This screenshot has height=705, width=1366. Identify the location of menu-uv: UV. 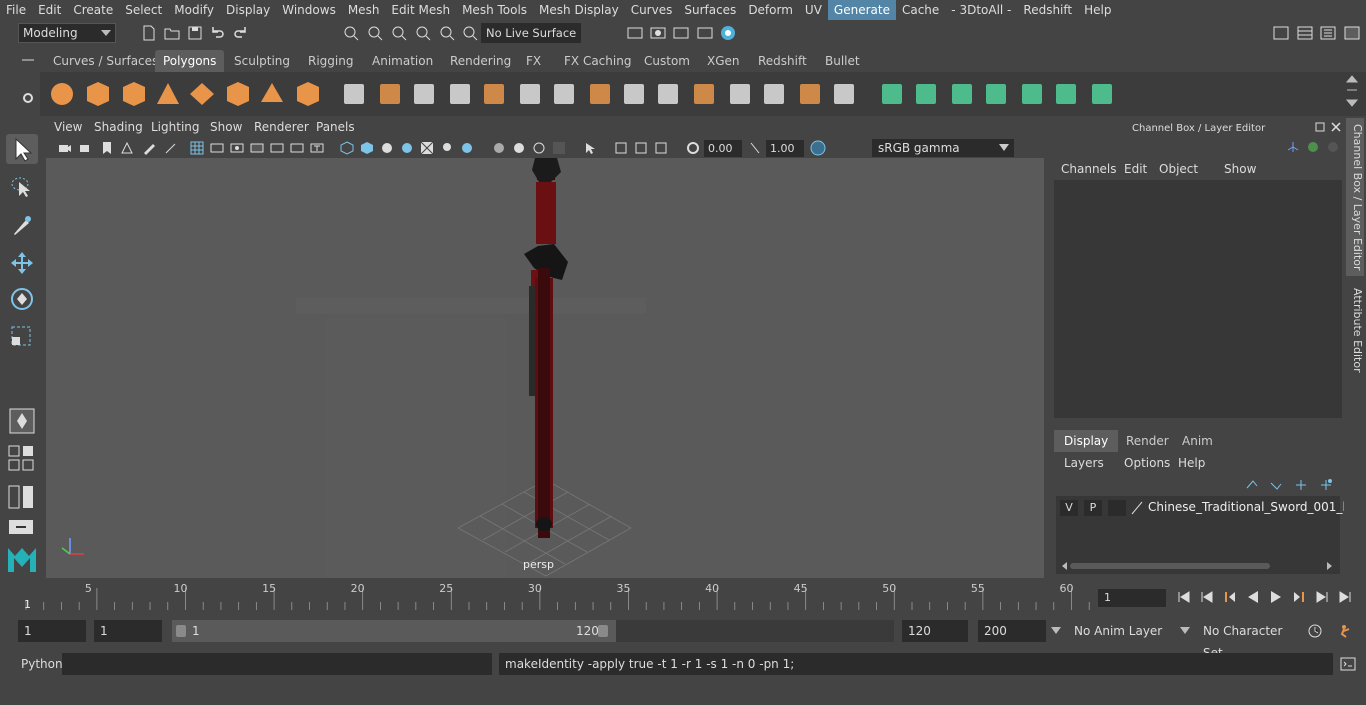
(813, 10).